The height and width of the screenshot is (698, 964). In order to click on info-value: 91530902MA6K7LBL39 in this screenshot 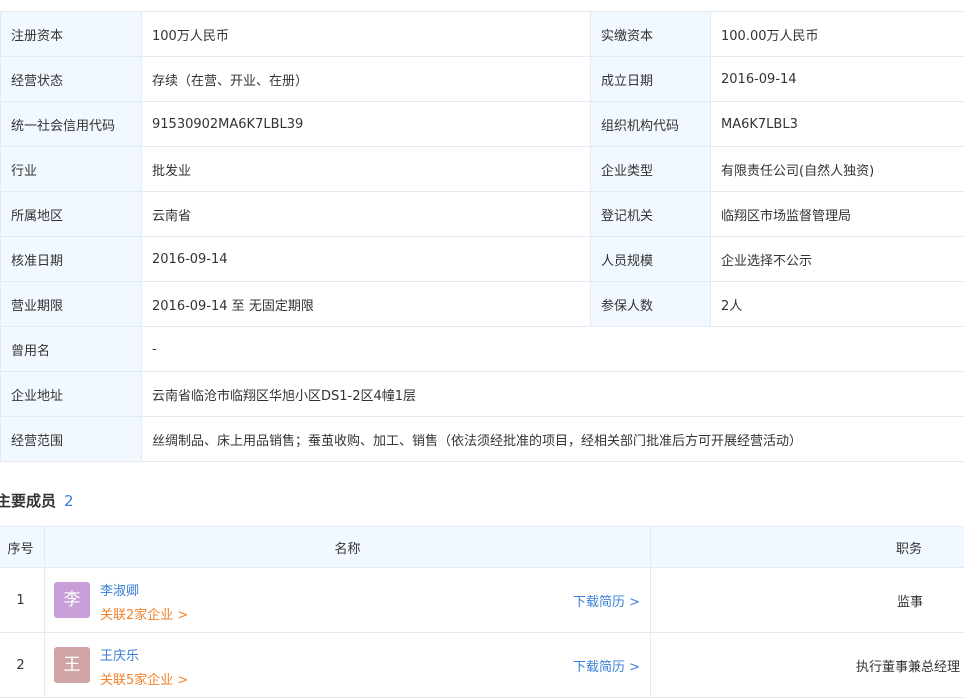, I will do `click(366, 124)`.